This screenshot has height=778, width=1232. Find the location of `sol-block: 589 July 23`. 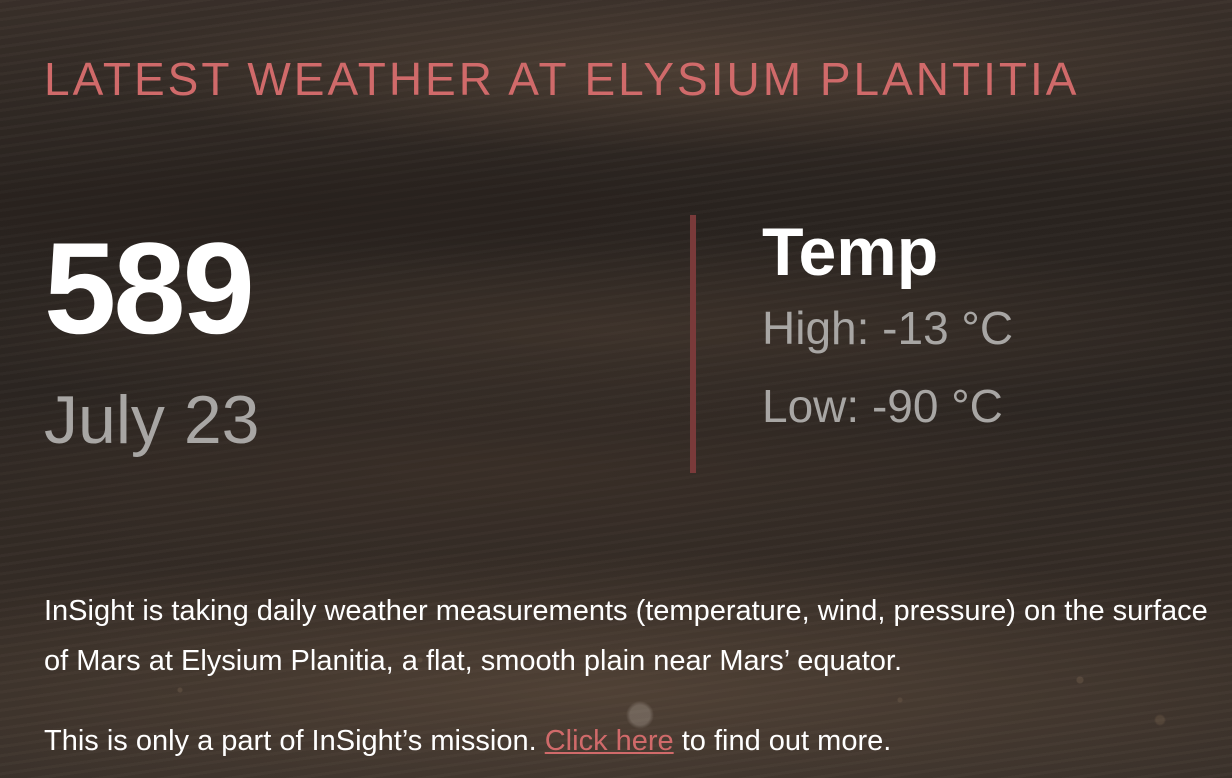

sol-block: 589 July 23 is located at coordinates (151, 339).